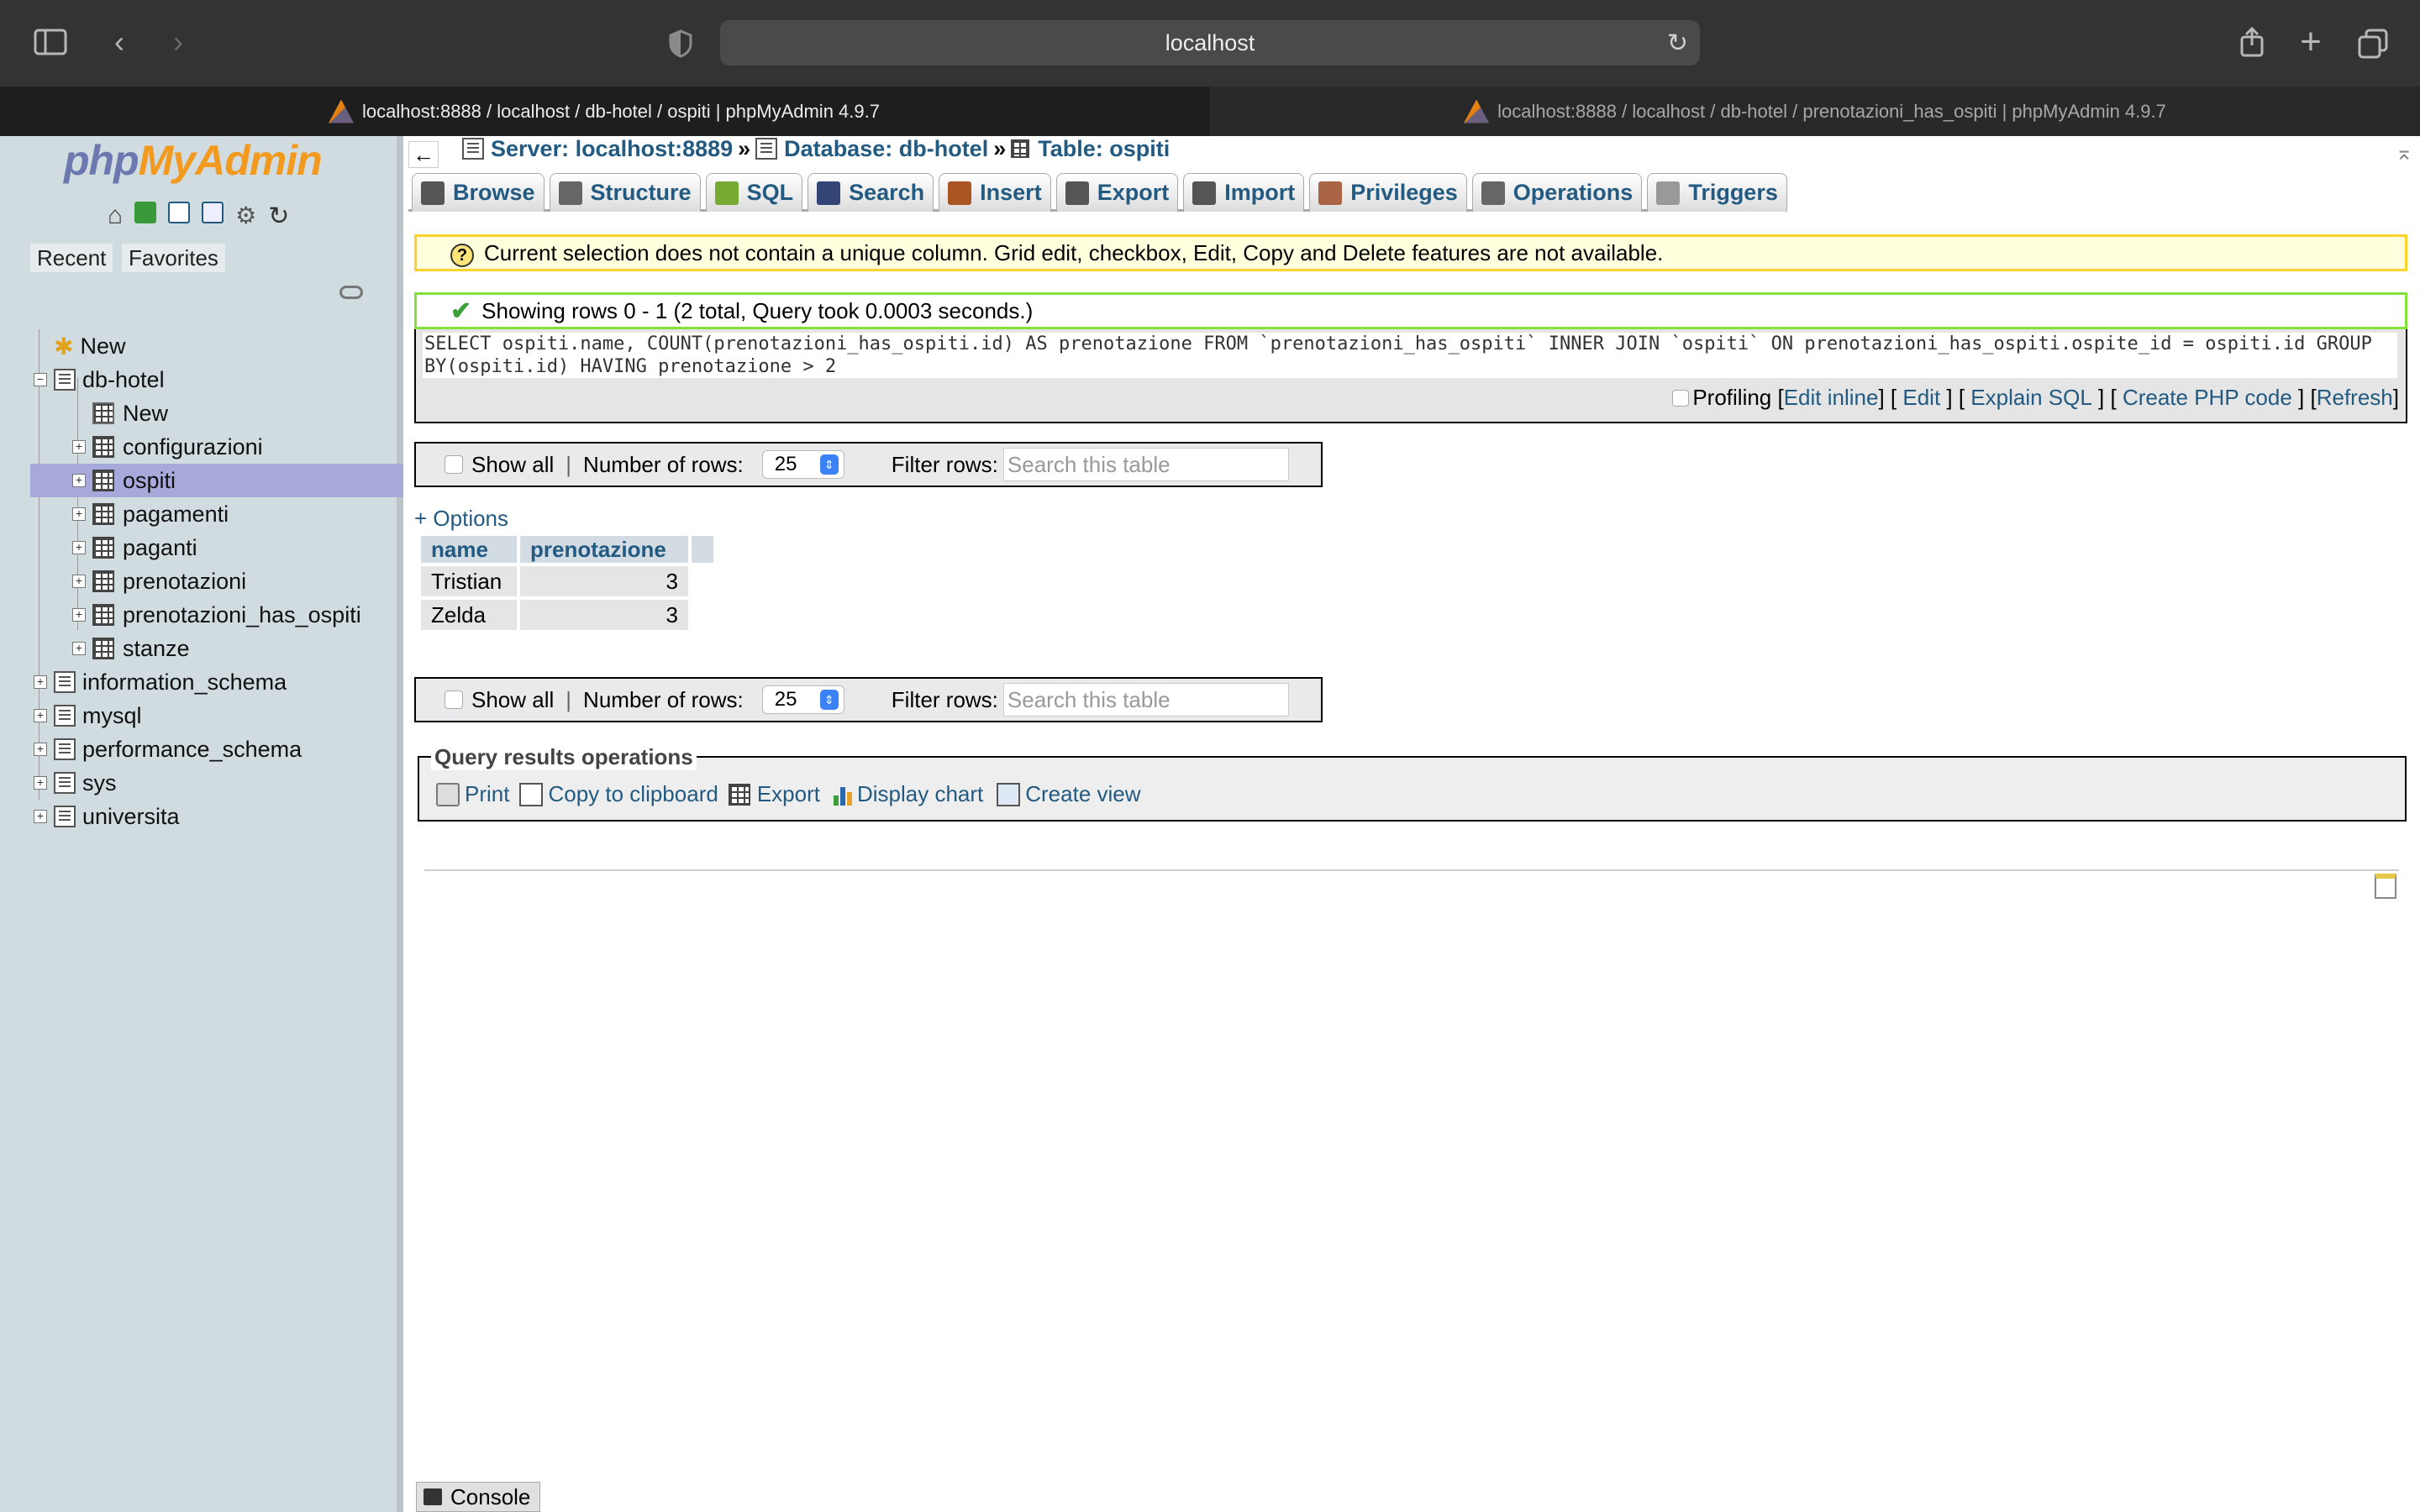  I want to click on tab-sql: SQL, so click(754, 192).